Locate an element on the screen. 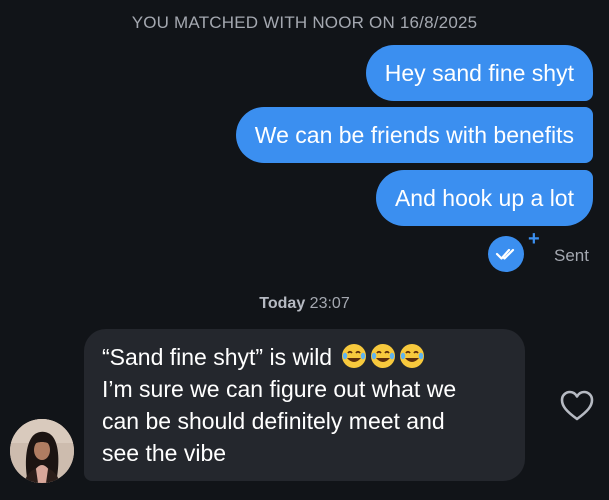 The image size is (609, 500). avatar is located at coordinates (42, 451).